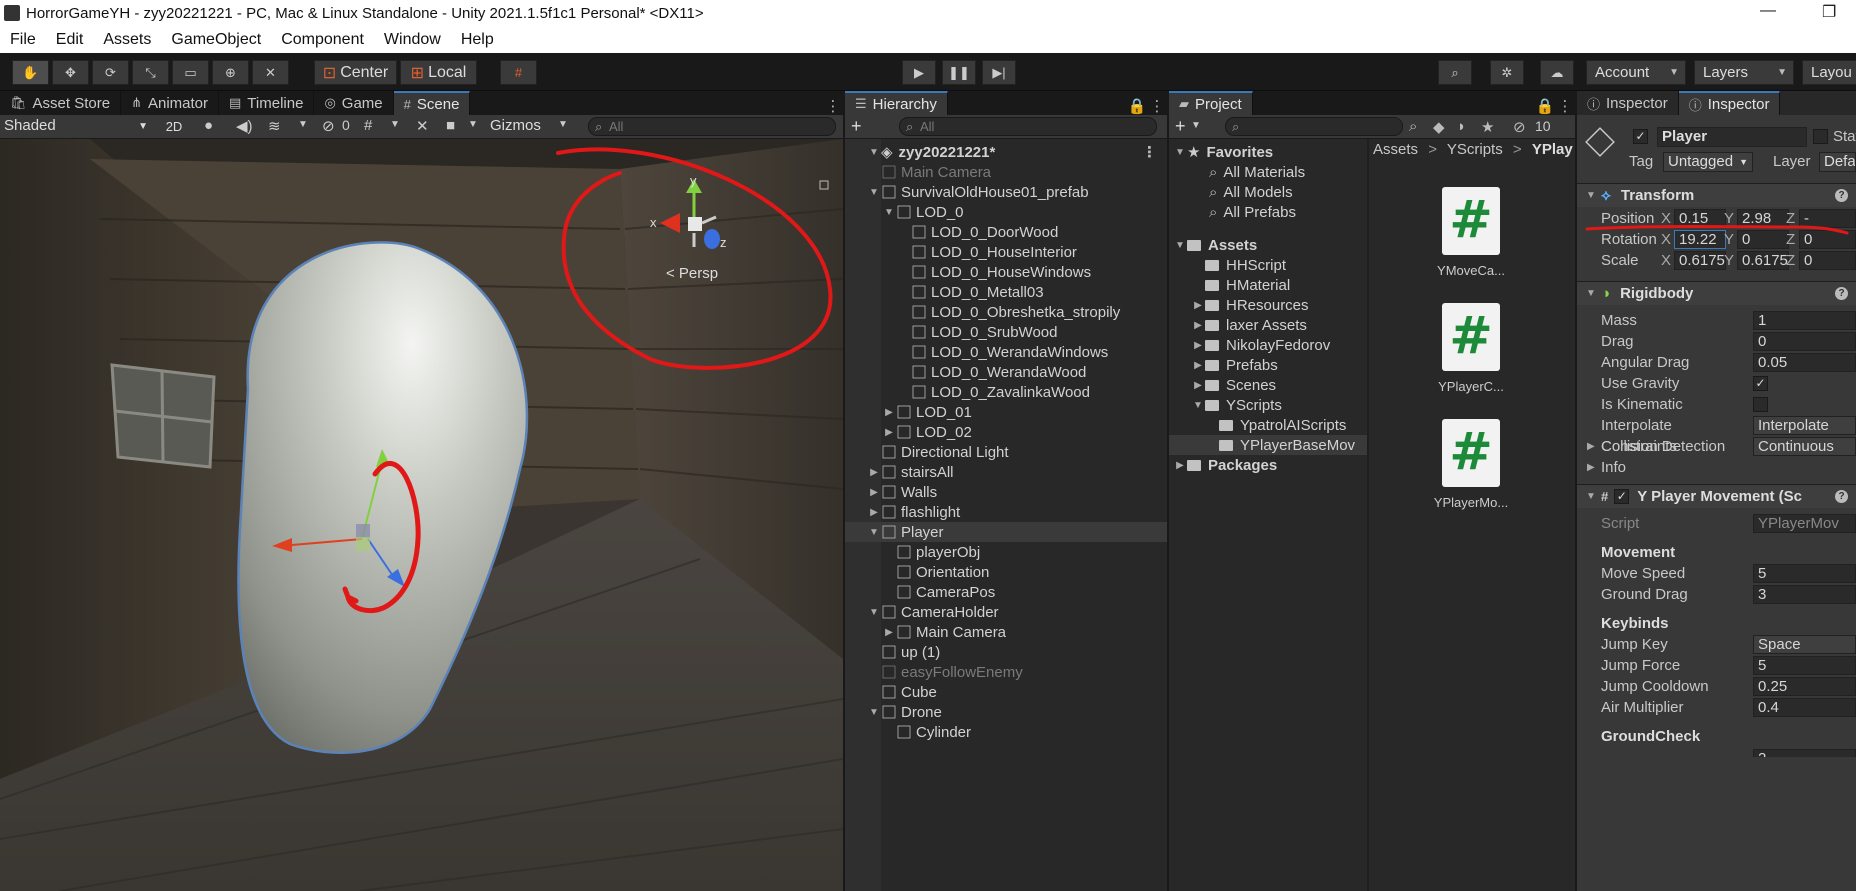 The height and width of the screenshot is (891, 1856). What do you see at coordinates (1268, 425) in the screenshot?
I see `project-folder-item: YpatrolAIScripts` at bounding box center [1268, 425].